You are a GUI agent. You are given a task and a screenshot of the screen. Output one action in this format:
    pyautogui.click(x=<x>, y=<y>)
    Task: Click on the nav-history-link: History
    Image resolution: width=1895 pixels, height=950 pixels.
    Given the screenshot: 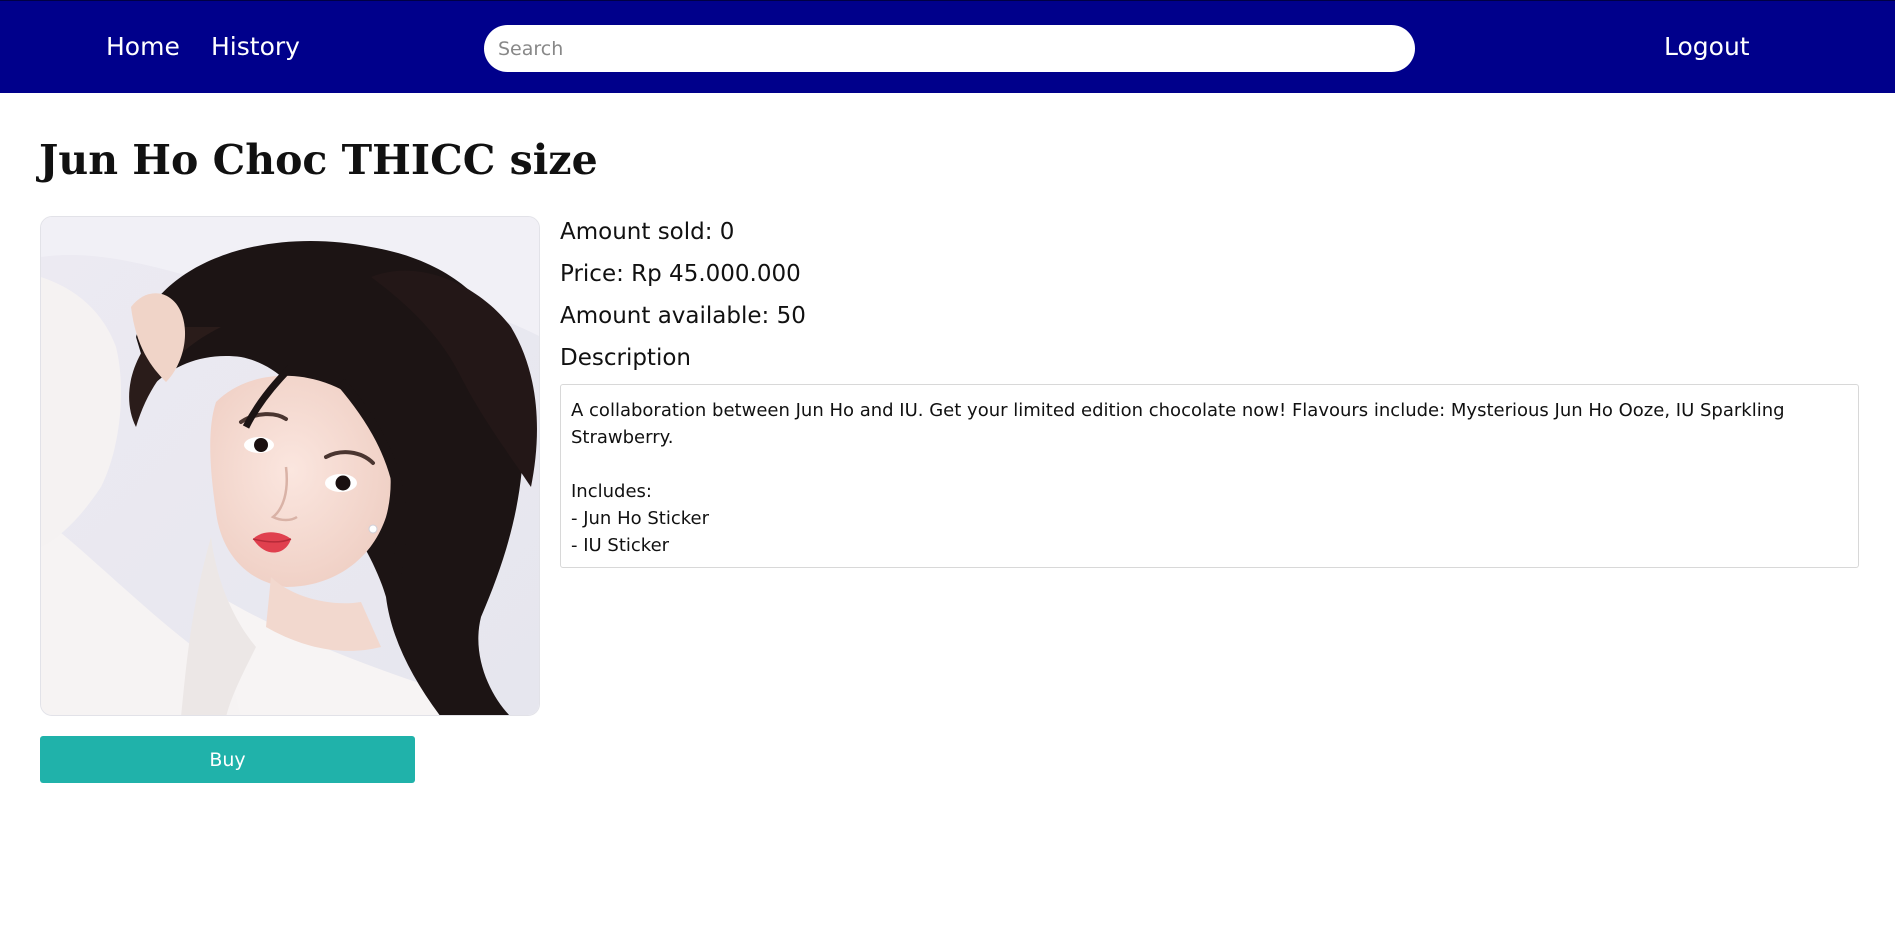 What is the action you would take?
    pyautogui.click(x=255, y=47)
    